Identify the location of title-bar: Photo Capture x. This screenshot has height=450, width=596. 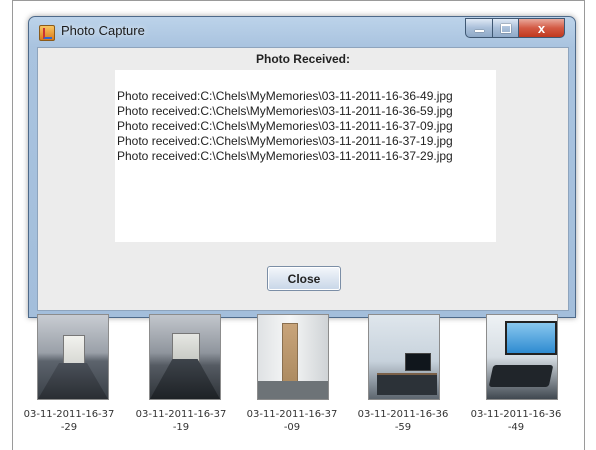
(302, 32).